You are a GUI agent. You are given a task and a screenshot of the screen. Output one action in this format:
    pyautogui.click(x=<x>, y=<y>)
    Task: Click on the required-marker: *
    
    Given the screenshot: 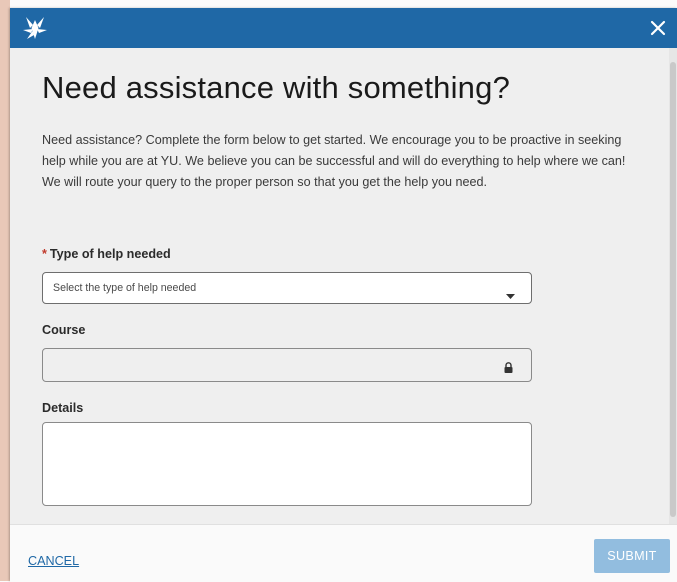 What is the action you would take?
    pyautogui.click(x=44, y=254)
    